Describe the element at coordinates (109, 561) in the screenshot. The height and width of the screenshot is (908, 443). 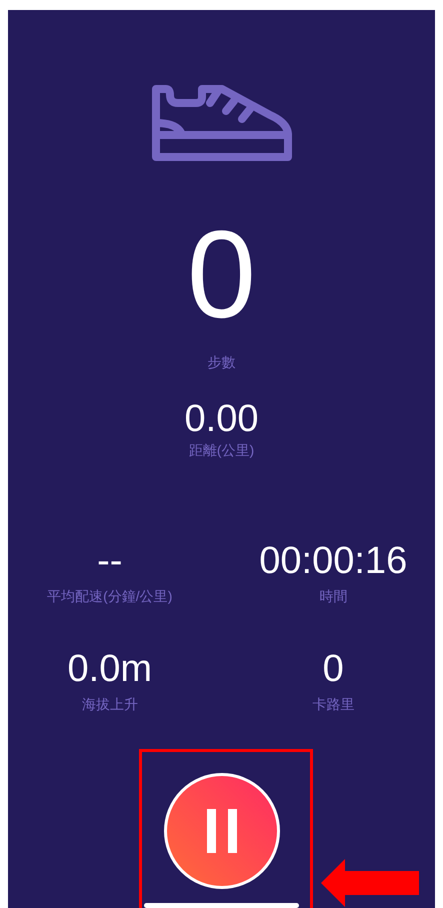
I see `stat-value: --` at that location.